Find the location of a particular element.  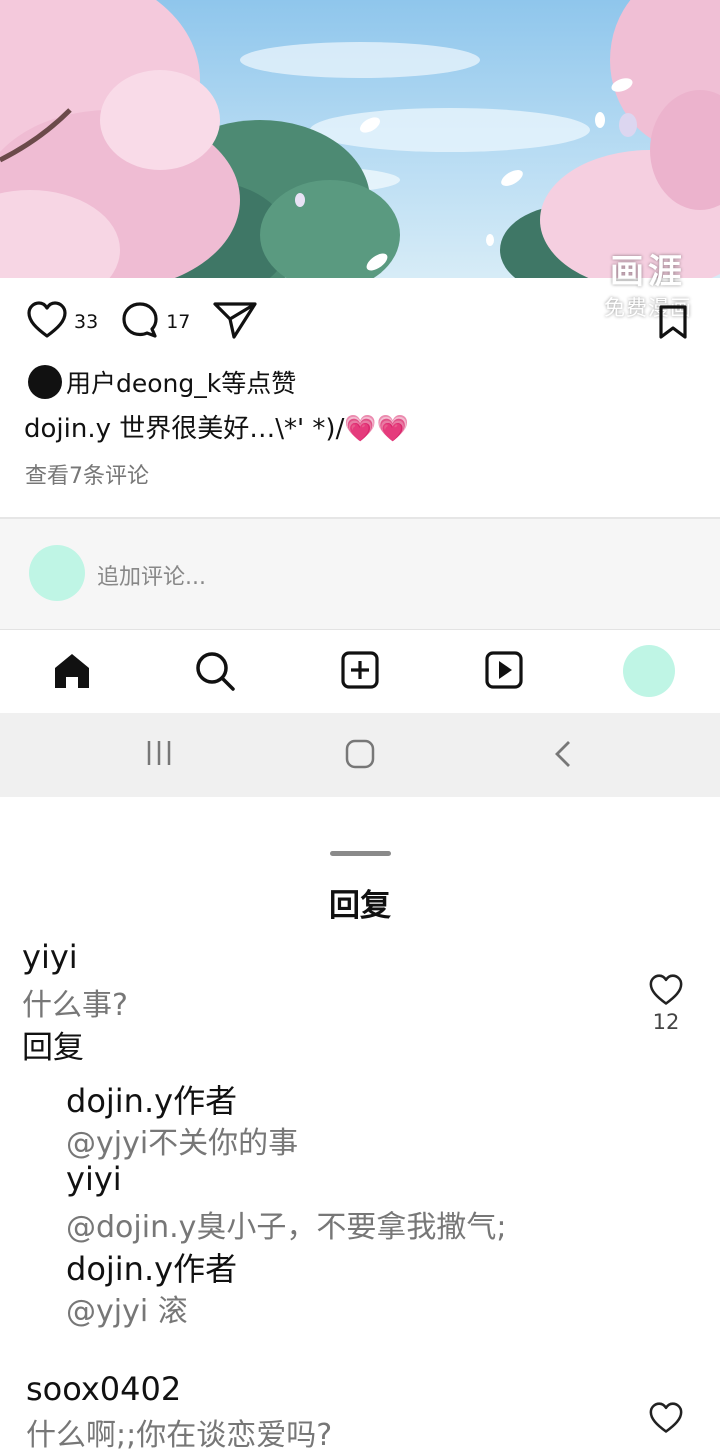

avatar is located at coordinates (57, 573).